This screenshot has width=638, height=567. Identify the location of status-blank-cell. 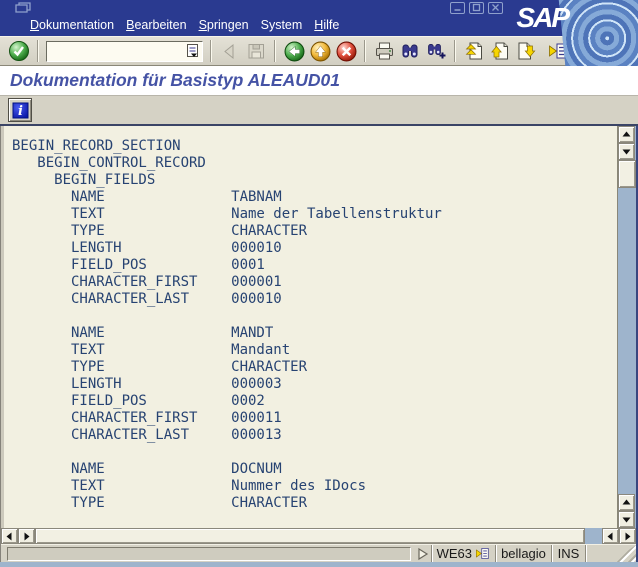
(598, 553).